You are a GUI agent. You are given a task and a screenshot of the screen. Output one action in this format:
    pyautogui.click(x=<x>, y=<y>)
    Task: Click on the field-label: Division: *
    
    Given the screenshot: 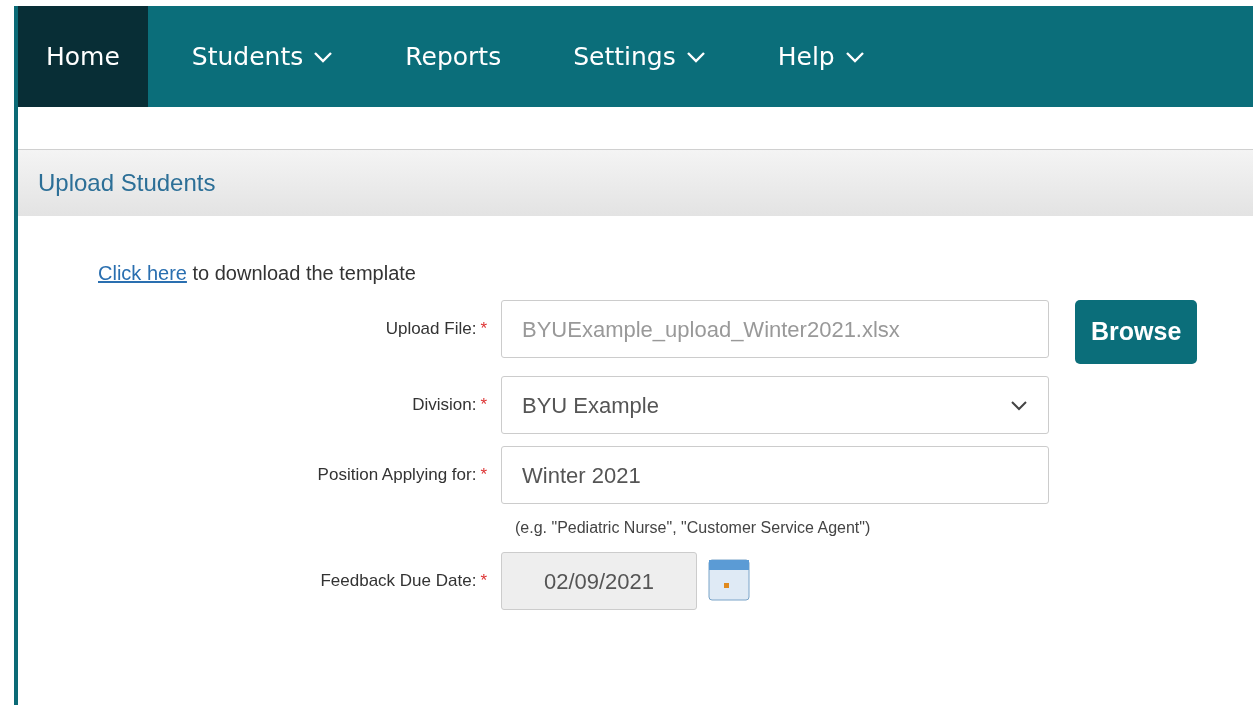 What is the action you would take?
    pyautogui.click(x=449, y=405)
    